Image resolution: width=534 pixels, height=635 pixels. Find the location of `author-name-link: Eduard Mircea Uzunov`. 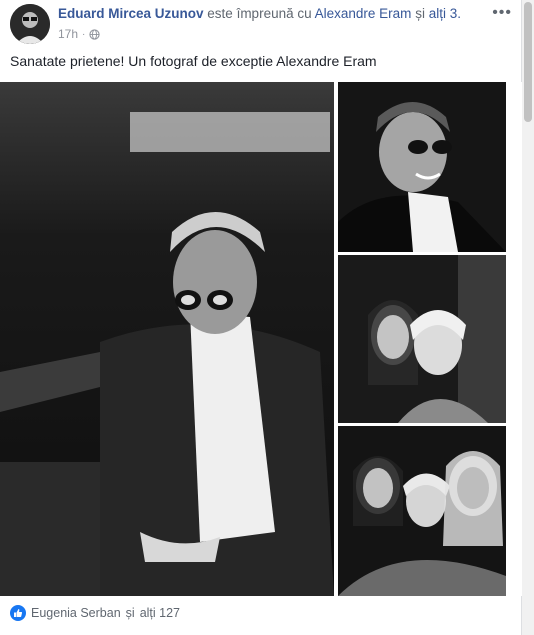

author-name-link: Eduard Mircea Uzunov is located at coordinates (131, 13).